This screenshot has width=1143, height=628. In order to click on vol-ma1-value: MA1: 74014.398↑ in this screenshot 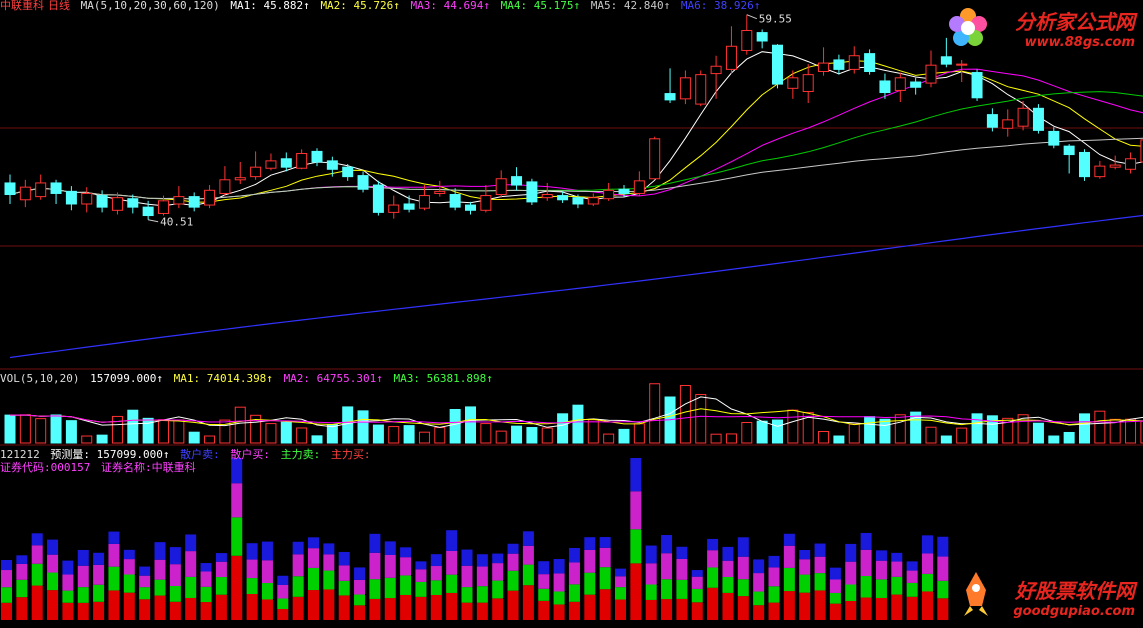, I will do `click(223, 378)`.